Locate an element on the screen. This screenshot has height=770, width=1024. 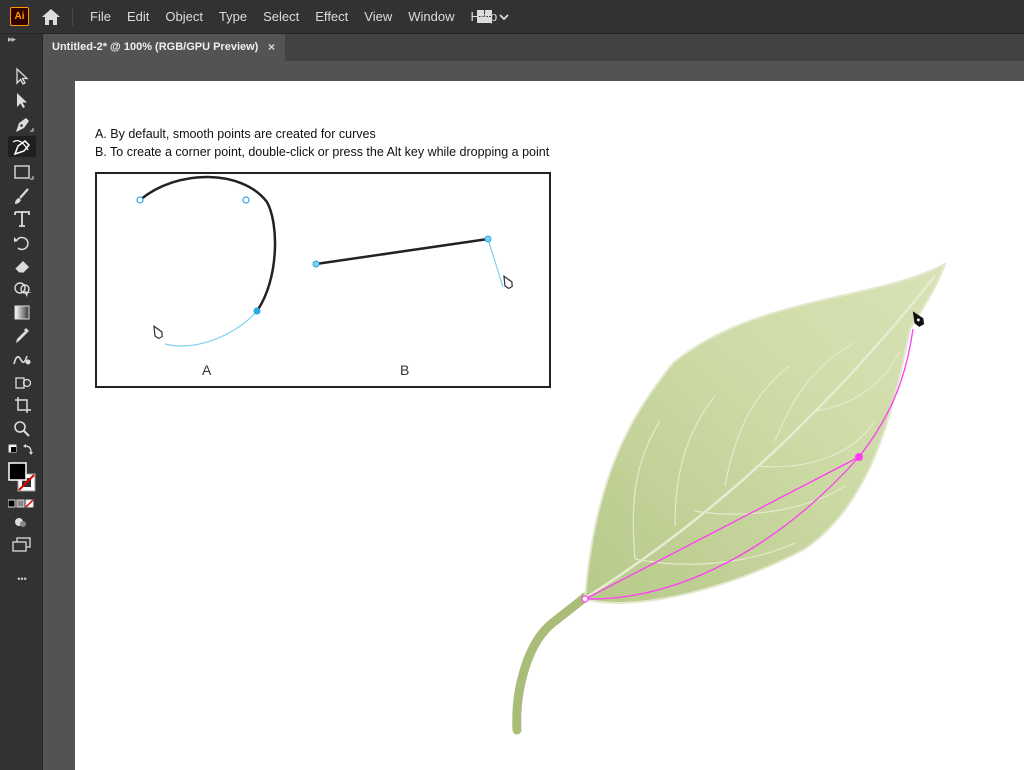
type-icon is located at coordinates (22, 219).